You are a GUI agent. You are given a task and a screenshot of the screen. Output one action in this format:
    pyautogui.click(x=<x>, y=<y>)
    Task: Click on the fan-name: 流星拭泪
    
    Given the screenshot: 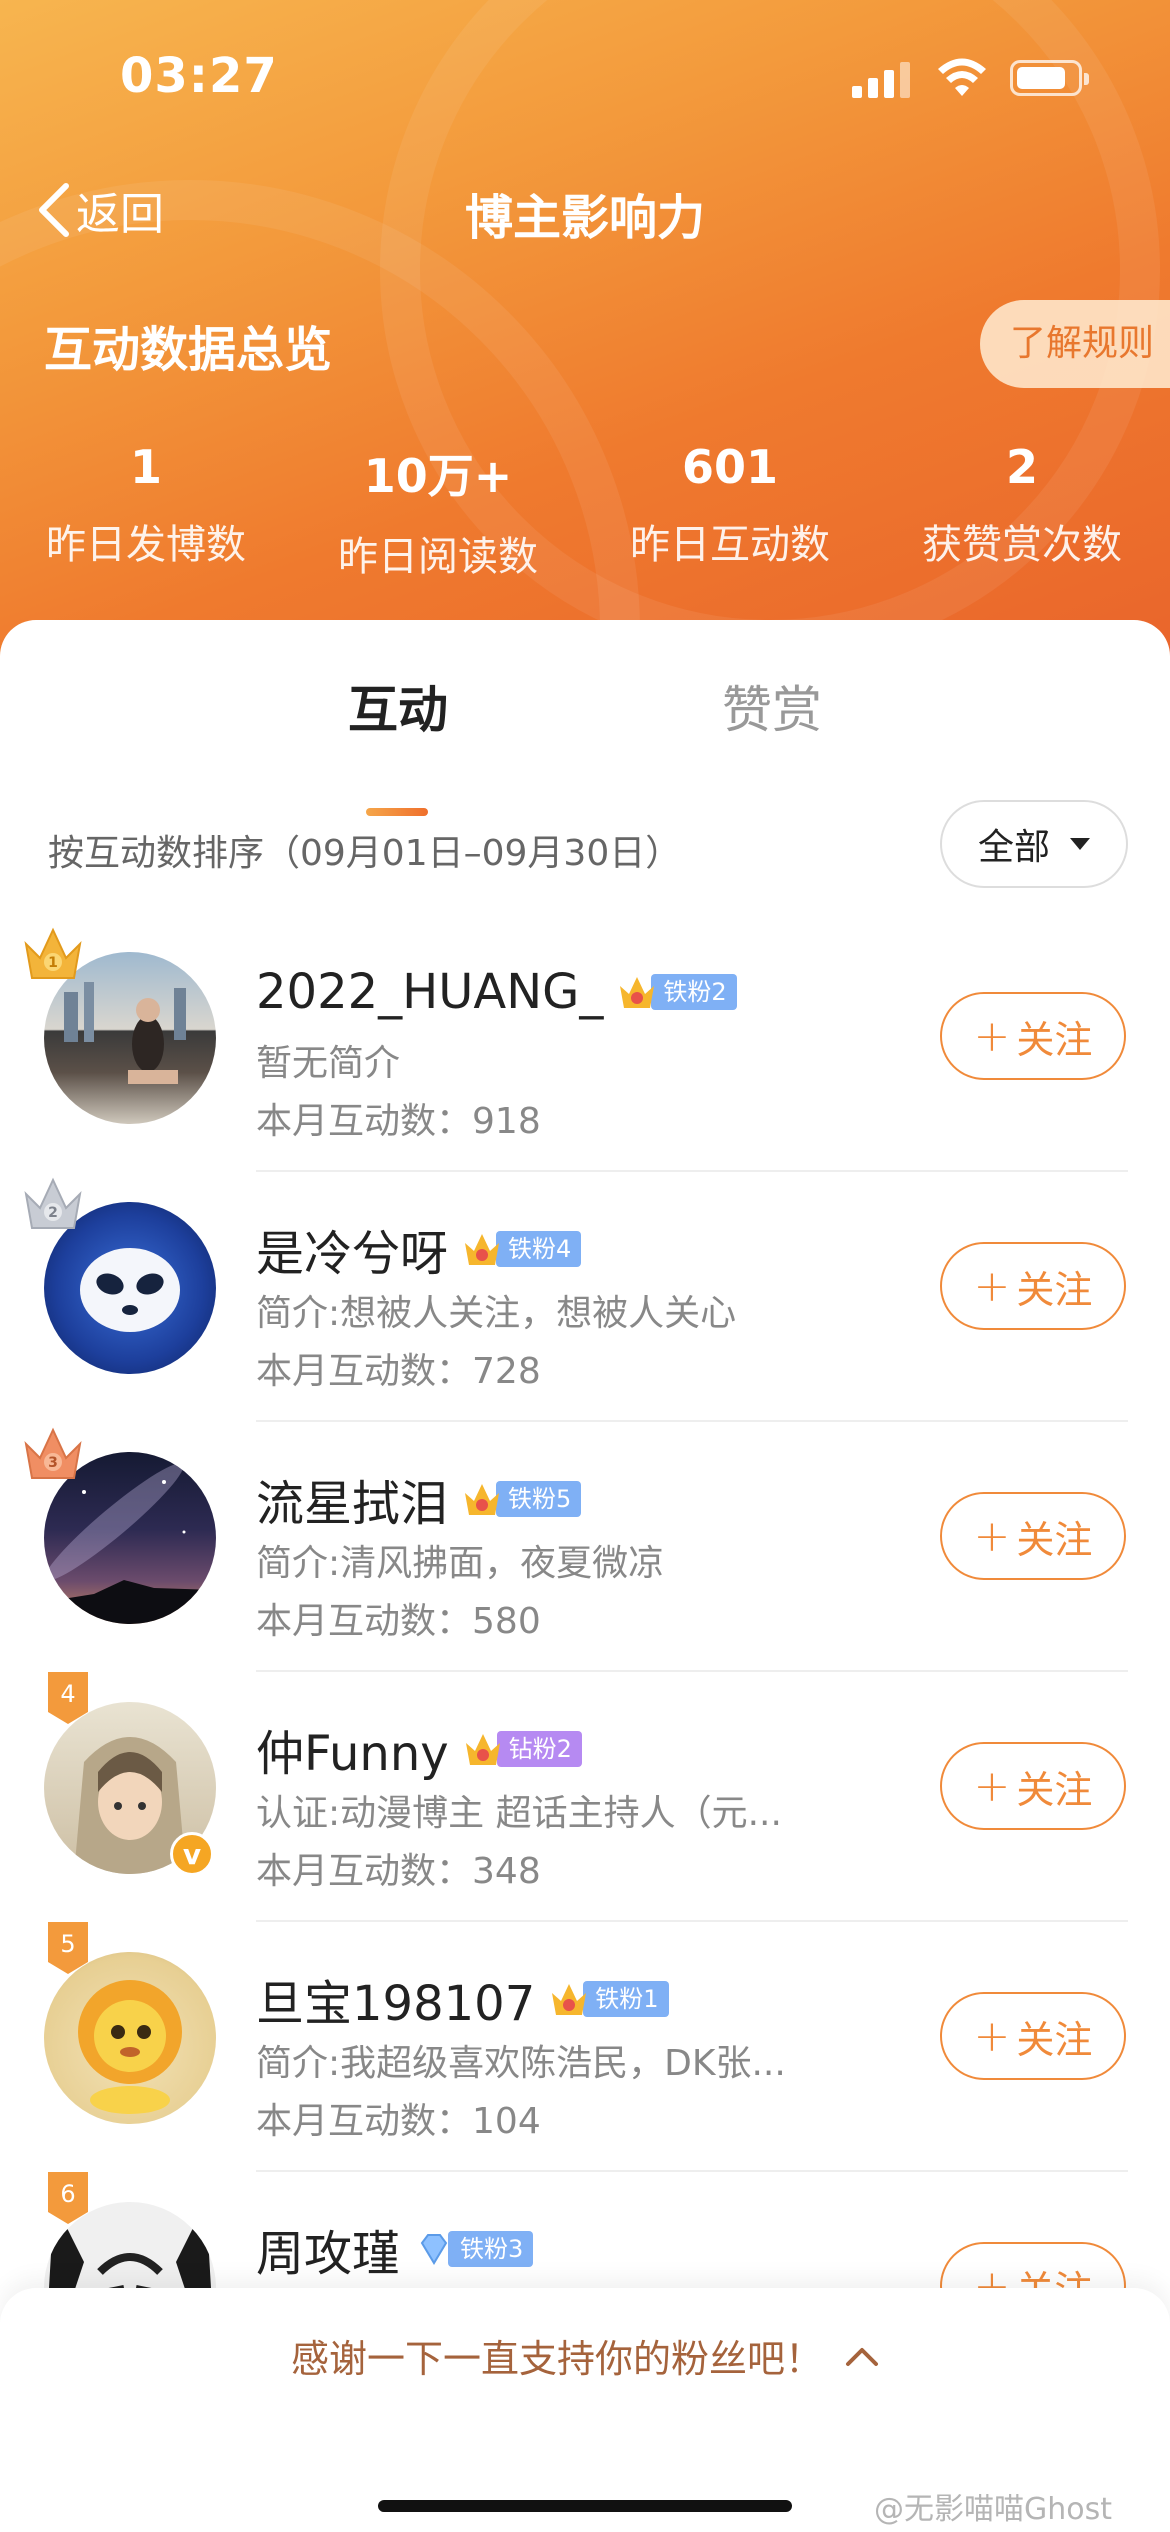 What is the action you would take?
    pyautogui.click(x=352, y=1499)
    